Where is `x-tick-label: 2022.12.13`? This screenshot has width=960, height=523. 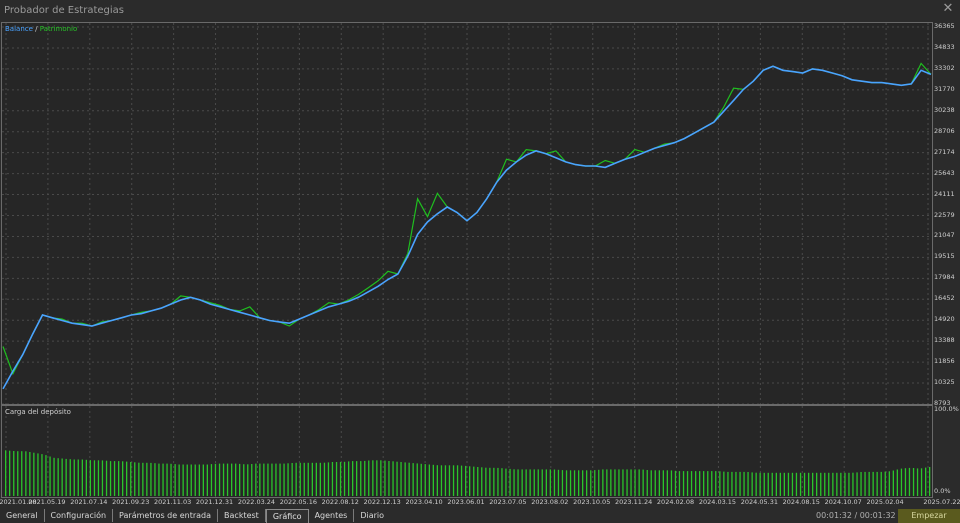
x-tick-label: 2022.12.13 is located at coordinates (382, 502).